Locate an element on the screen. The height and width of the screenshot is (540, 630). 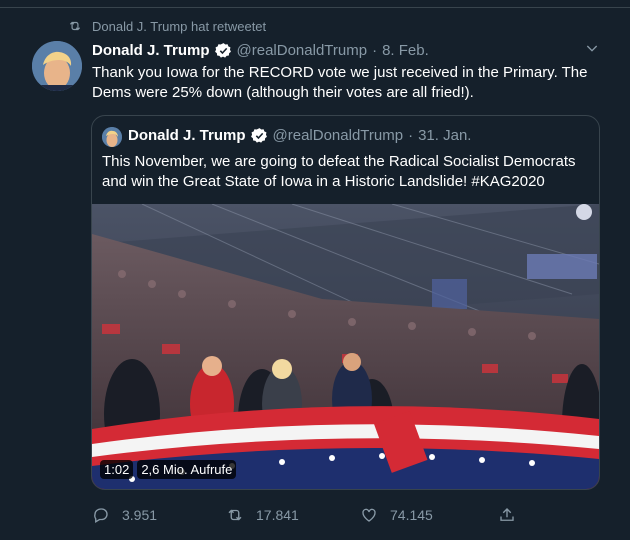
tweet-date: 8. Feb. is located at coordinates (405, 50).